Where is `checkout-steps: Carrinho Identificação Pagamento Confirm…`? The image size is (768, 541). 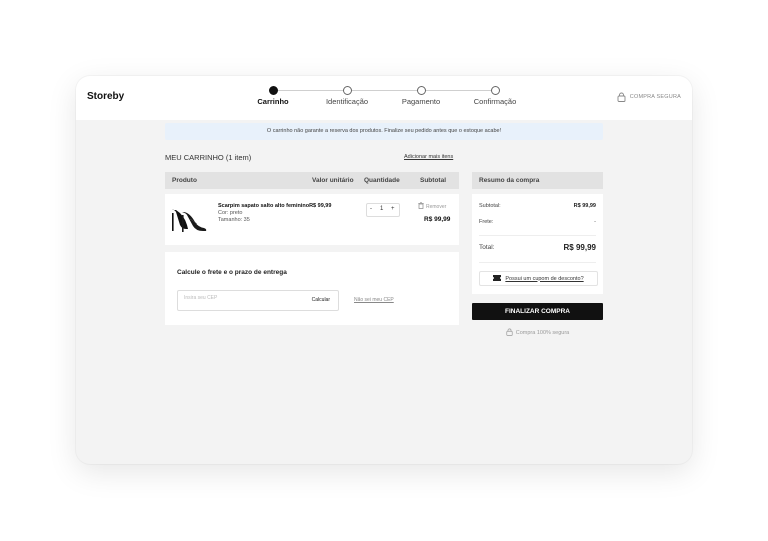
checkout-steps: Carrinho Identificação Pagamento Confirm… is located at coordinates (384, 98).